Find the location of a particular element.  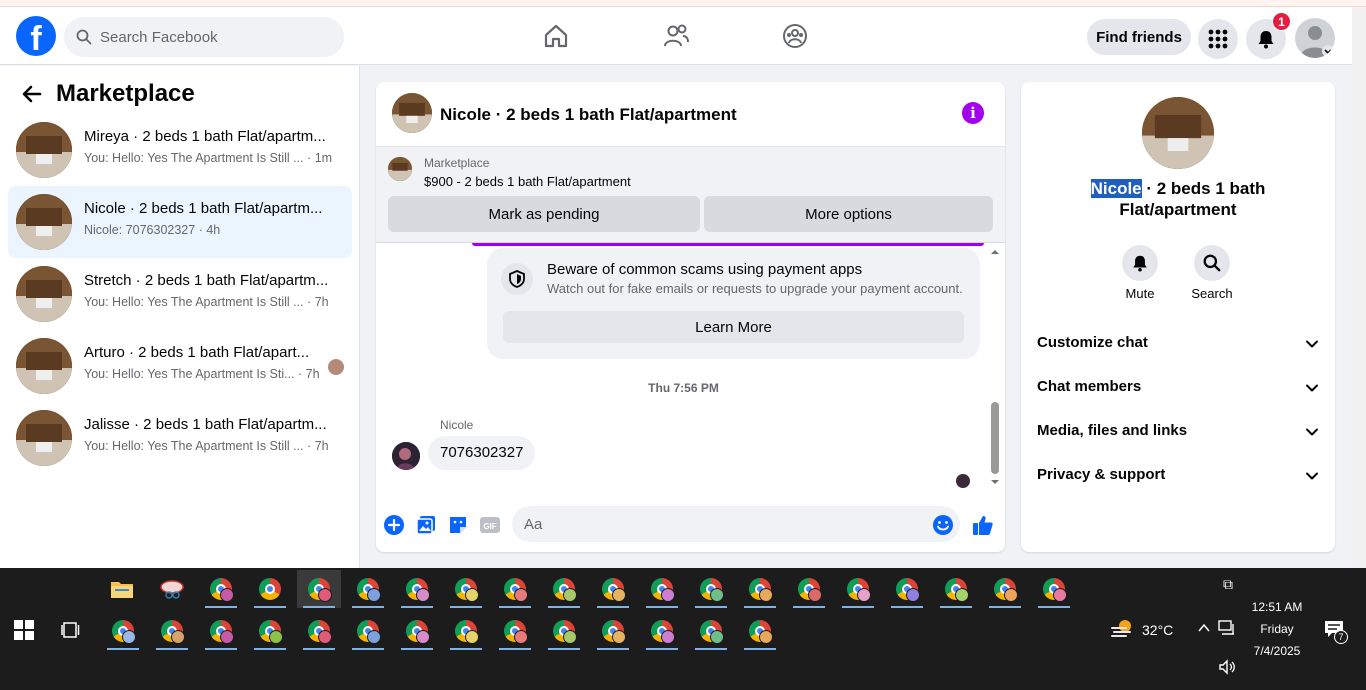

emoji-icon is located at coordinates (943, 525).